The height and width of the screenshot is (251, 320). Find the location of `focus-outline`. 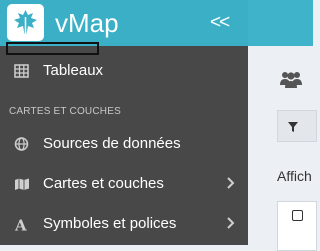

focus-outline is located at coordinates (52, 48).